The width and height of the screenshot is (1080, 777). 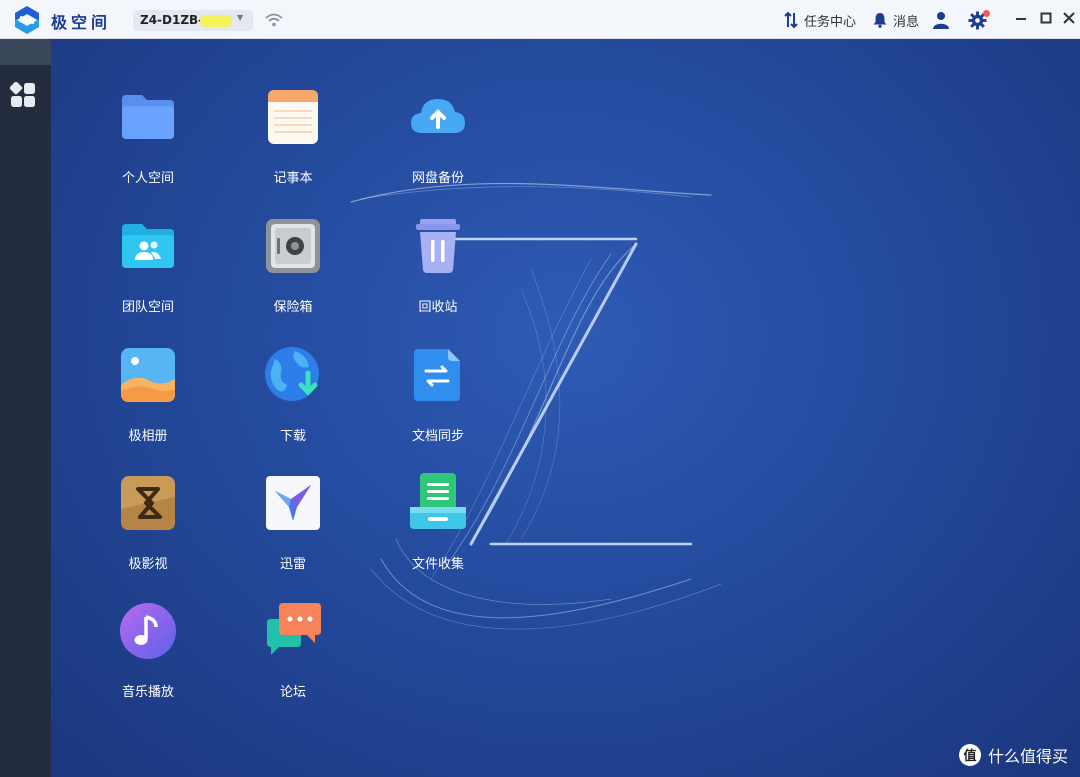 I want to click on app-label: 网盘备份, so click(x=437, y=178).